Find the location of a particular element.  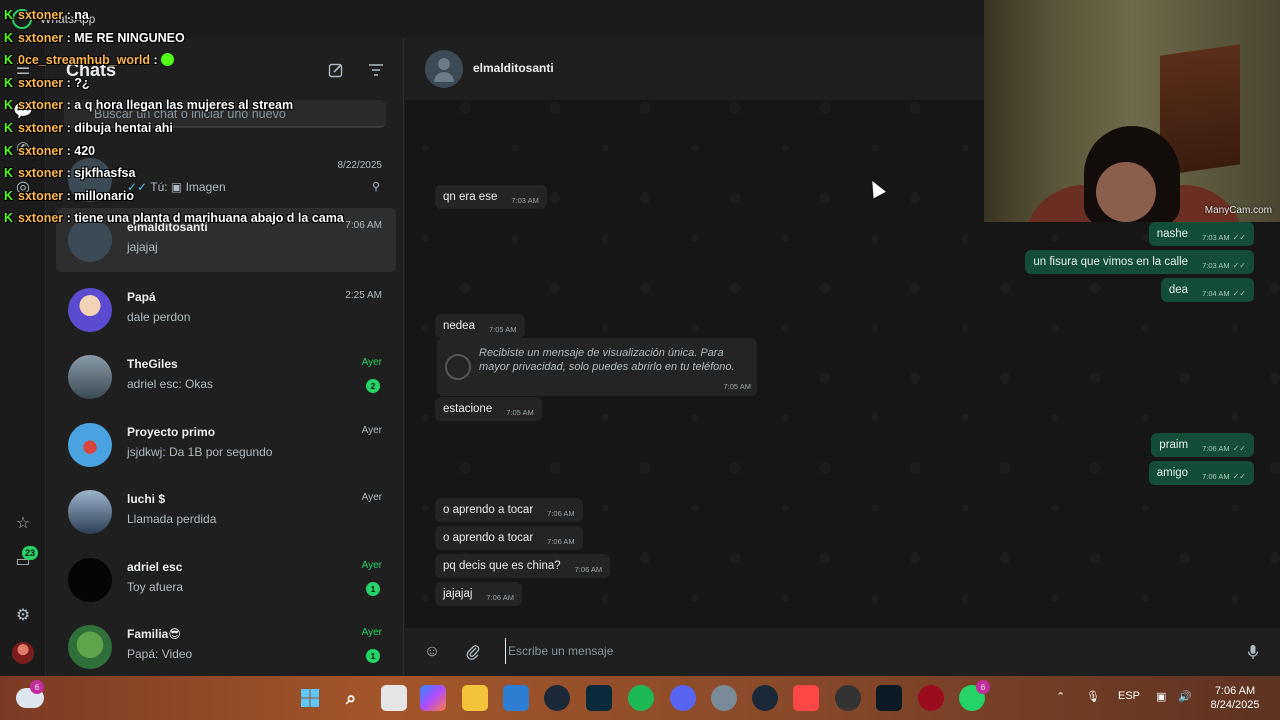

microphone-tray-icon: 🎙 is located at coordinates (1093, 696).